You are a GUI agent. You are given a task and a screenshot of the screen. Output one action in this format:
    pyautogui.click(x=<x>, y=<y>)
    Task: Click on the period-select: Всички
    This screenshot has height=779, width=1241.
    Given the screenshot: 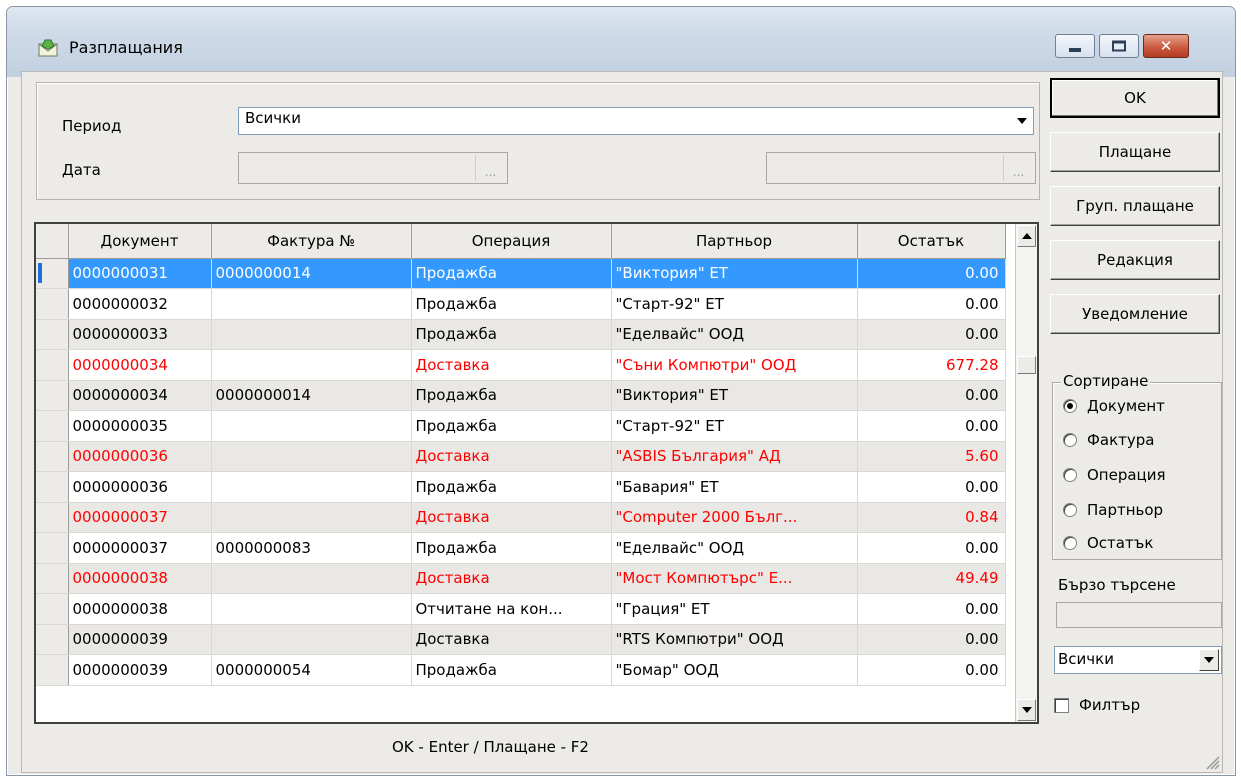 What is the action you would take?
    pyautogui.click(x=636, y=121)
    